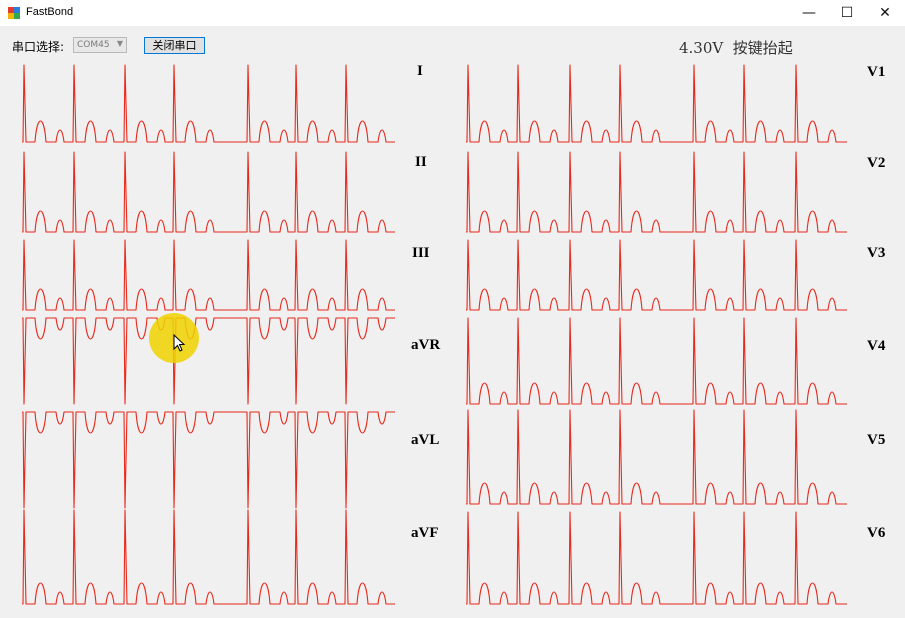 Image resolution: width=905 pixels, height=618 pixels. Describe the element at coordinates (208, 103) in the screenshot. I see `ecg-trace-I` at that location.